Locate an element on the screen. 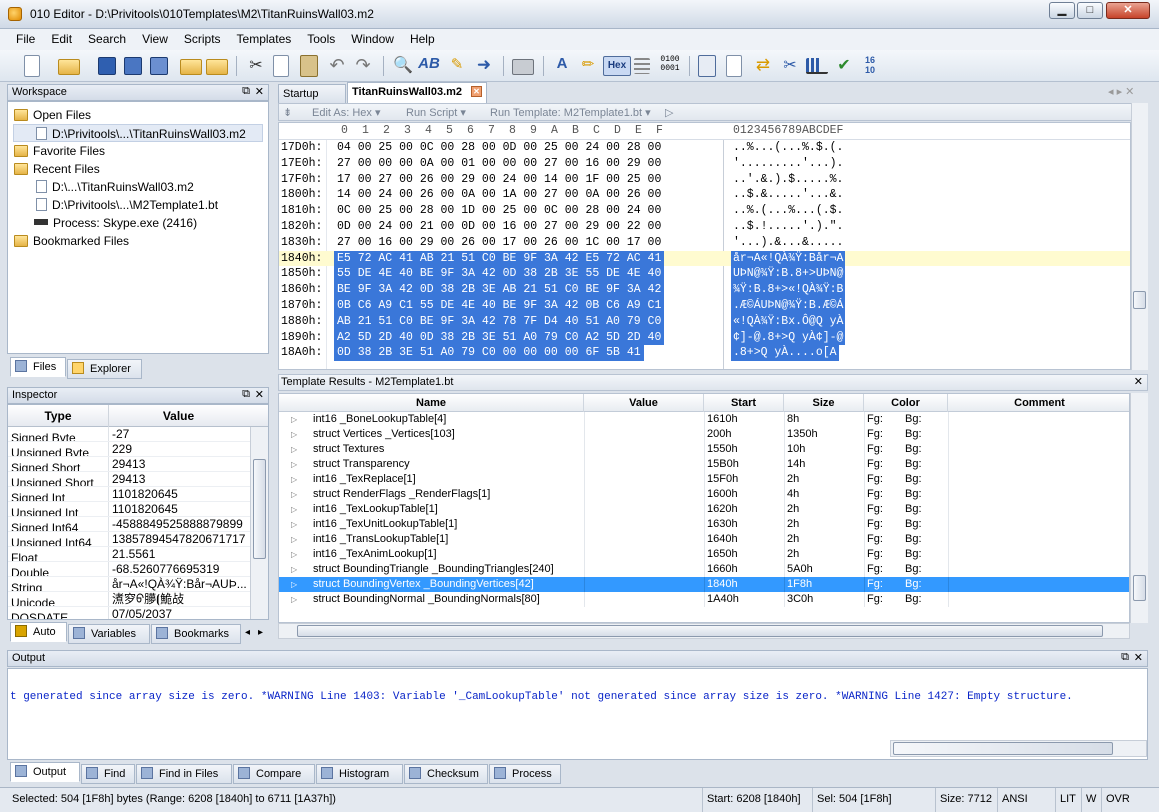  columns-icon is located at coordinates (642, 66).